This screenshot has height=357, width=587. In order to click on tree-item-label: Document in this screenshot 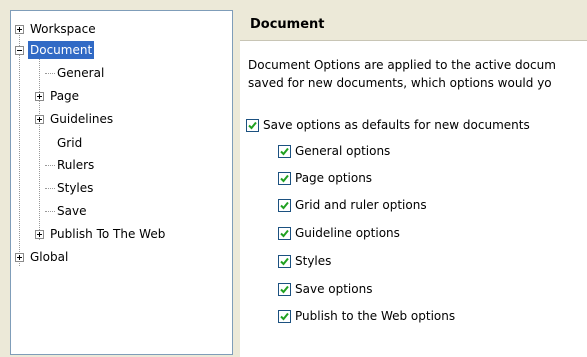, I will do `click(61, 50)`.